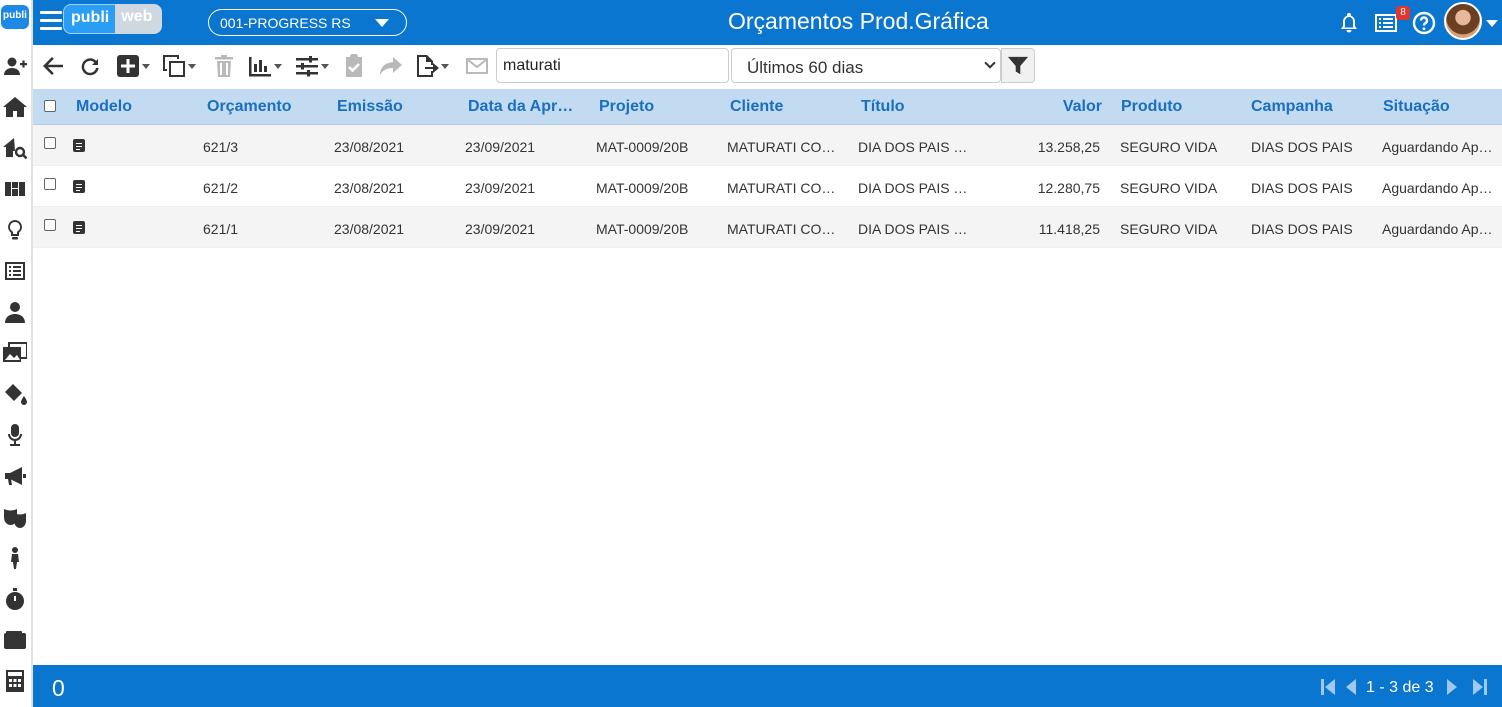  Describe the element at coordinates (432, 66) in the screenshot. I see `export-dropdown-button` at that location.